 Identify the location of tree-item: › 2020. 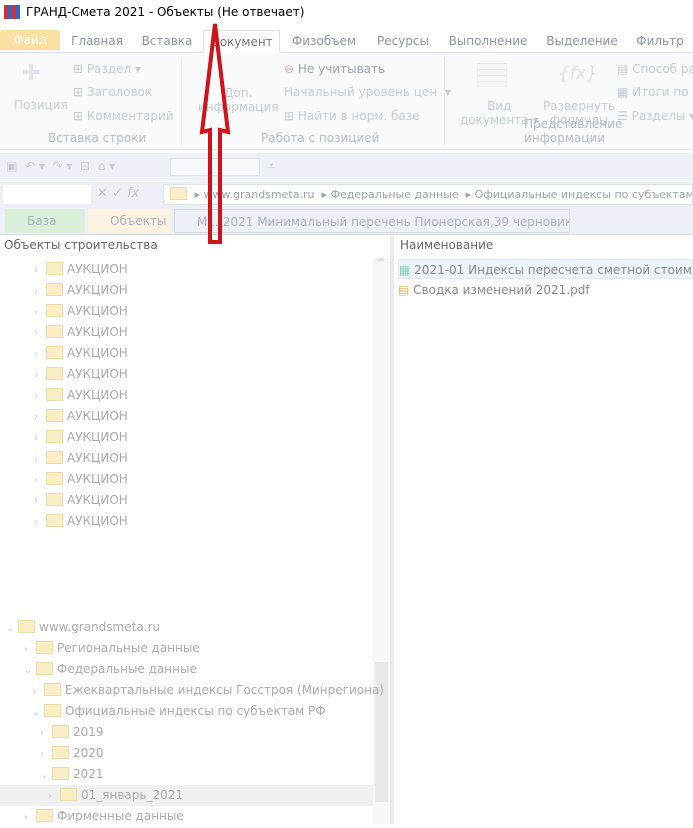
(72, 753).